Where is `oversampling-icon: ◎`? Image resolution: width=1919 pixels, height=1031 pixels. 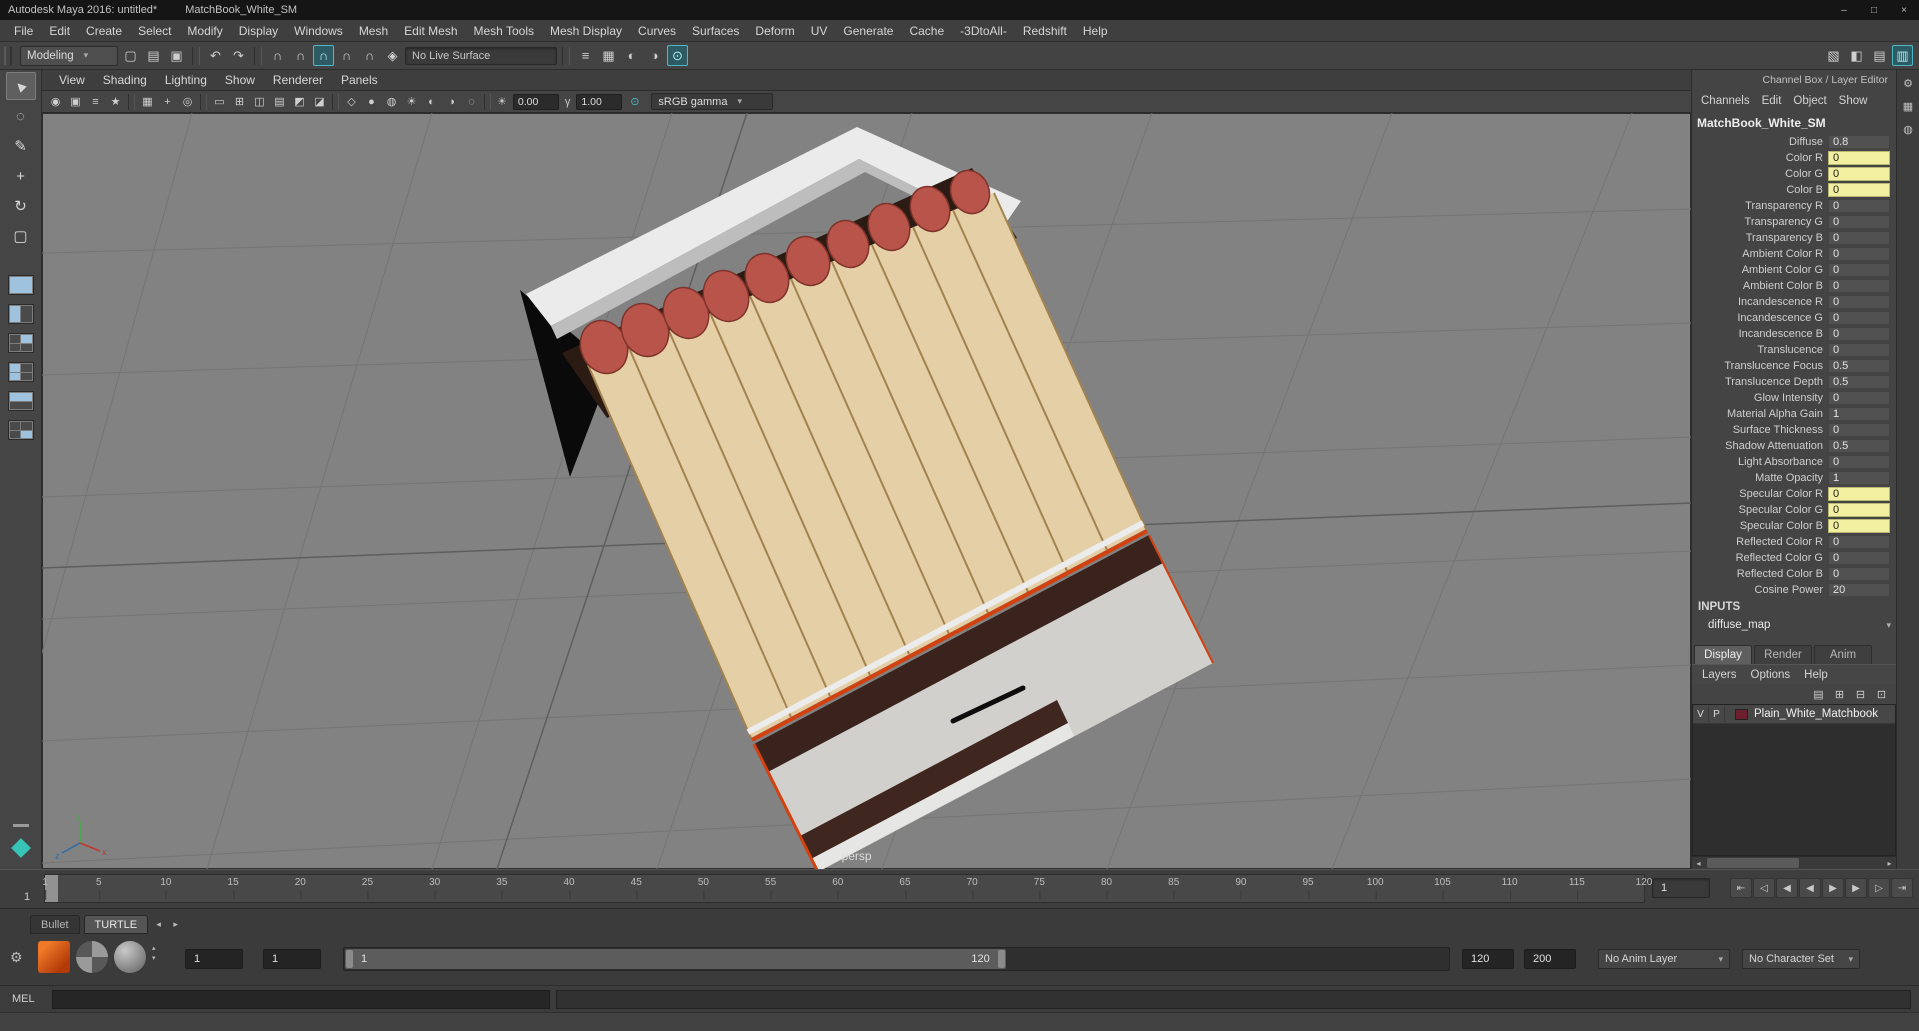
oversampling-icon: ◎ is located at coordinates (187, 101).